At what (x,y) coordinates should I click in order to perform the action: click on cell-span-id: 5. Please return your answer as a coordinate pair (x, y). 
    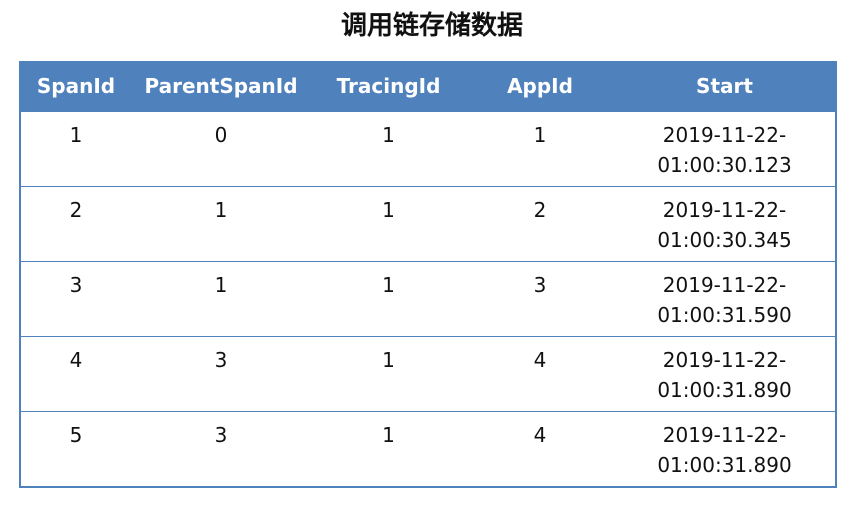
    Looking at the image, I should click on (76, 435).